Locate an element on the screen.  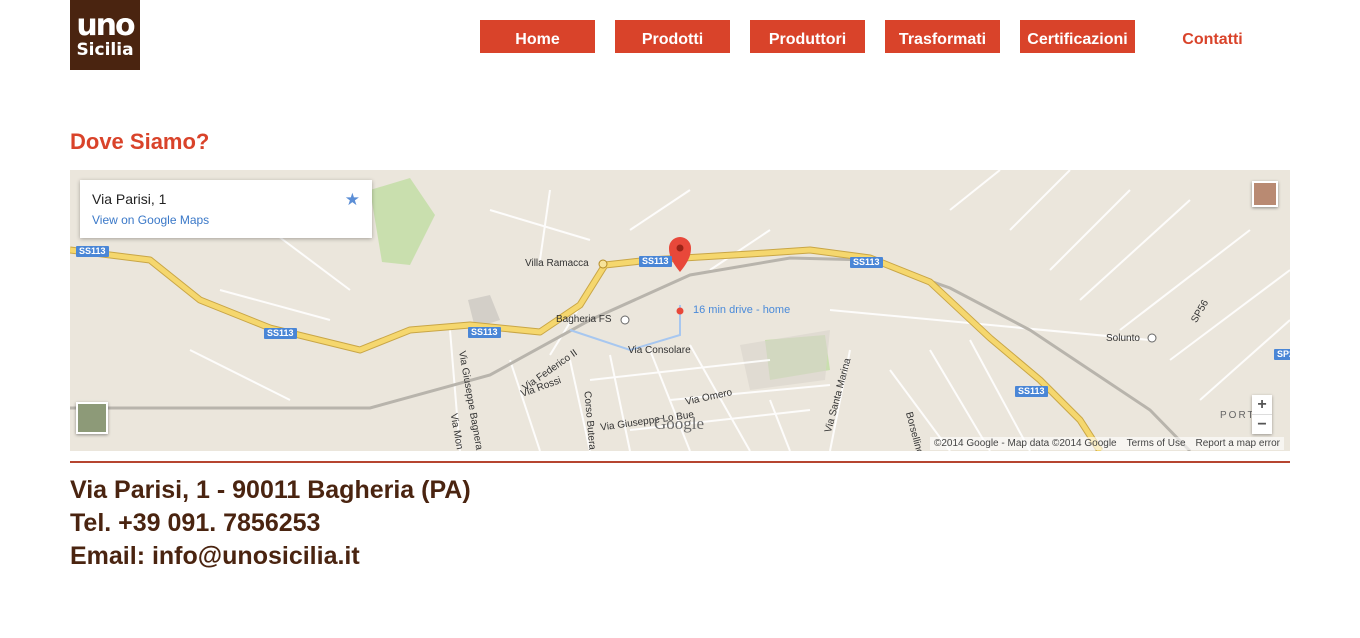
zoom-in-button: + is located at coordinates (1262, 404).